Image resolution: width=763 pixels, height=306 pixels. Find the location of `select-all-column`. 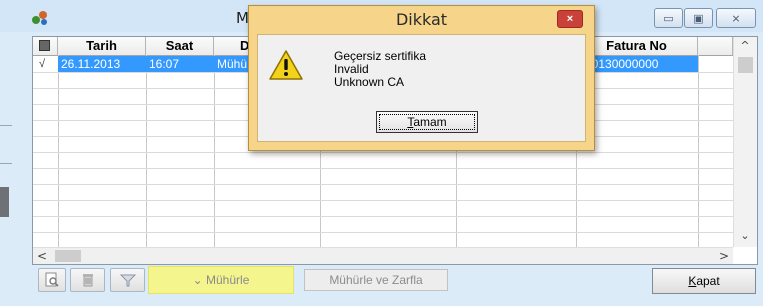

select-all-column is located at coordinates (45, 46).